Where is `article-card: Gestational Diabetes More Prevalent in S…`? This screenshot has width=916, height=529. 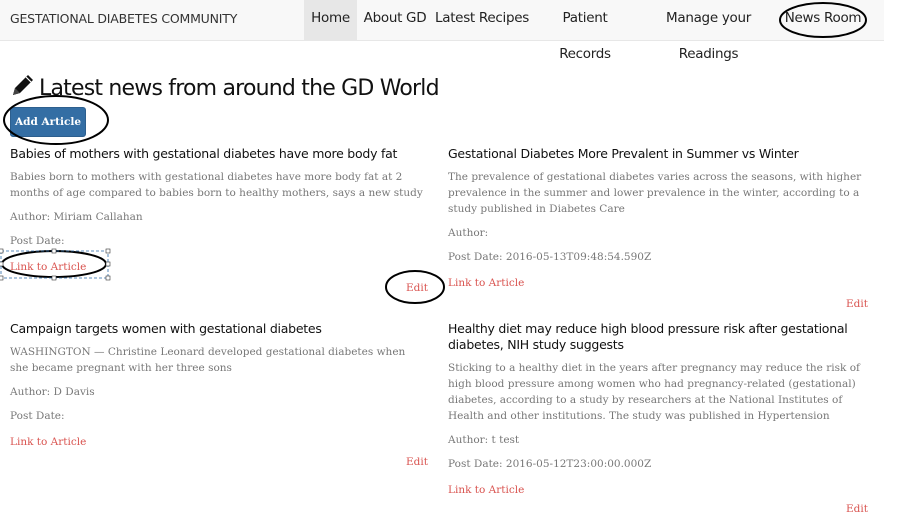 article-card: Gestational Diabetes More Prevalent in S… is located at coordinates (658, 218).